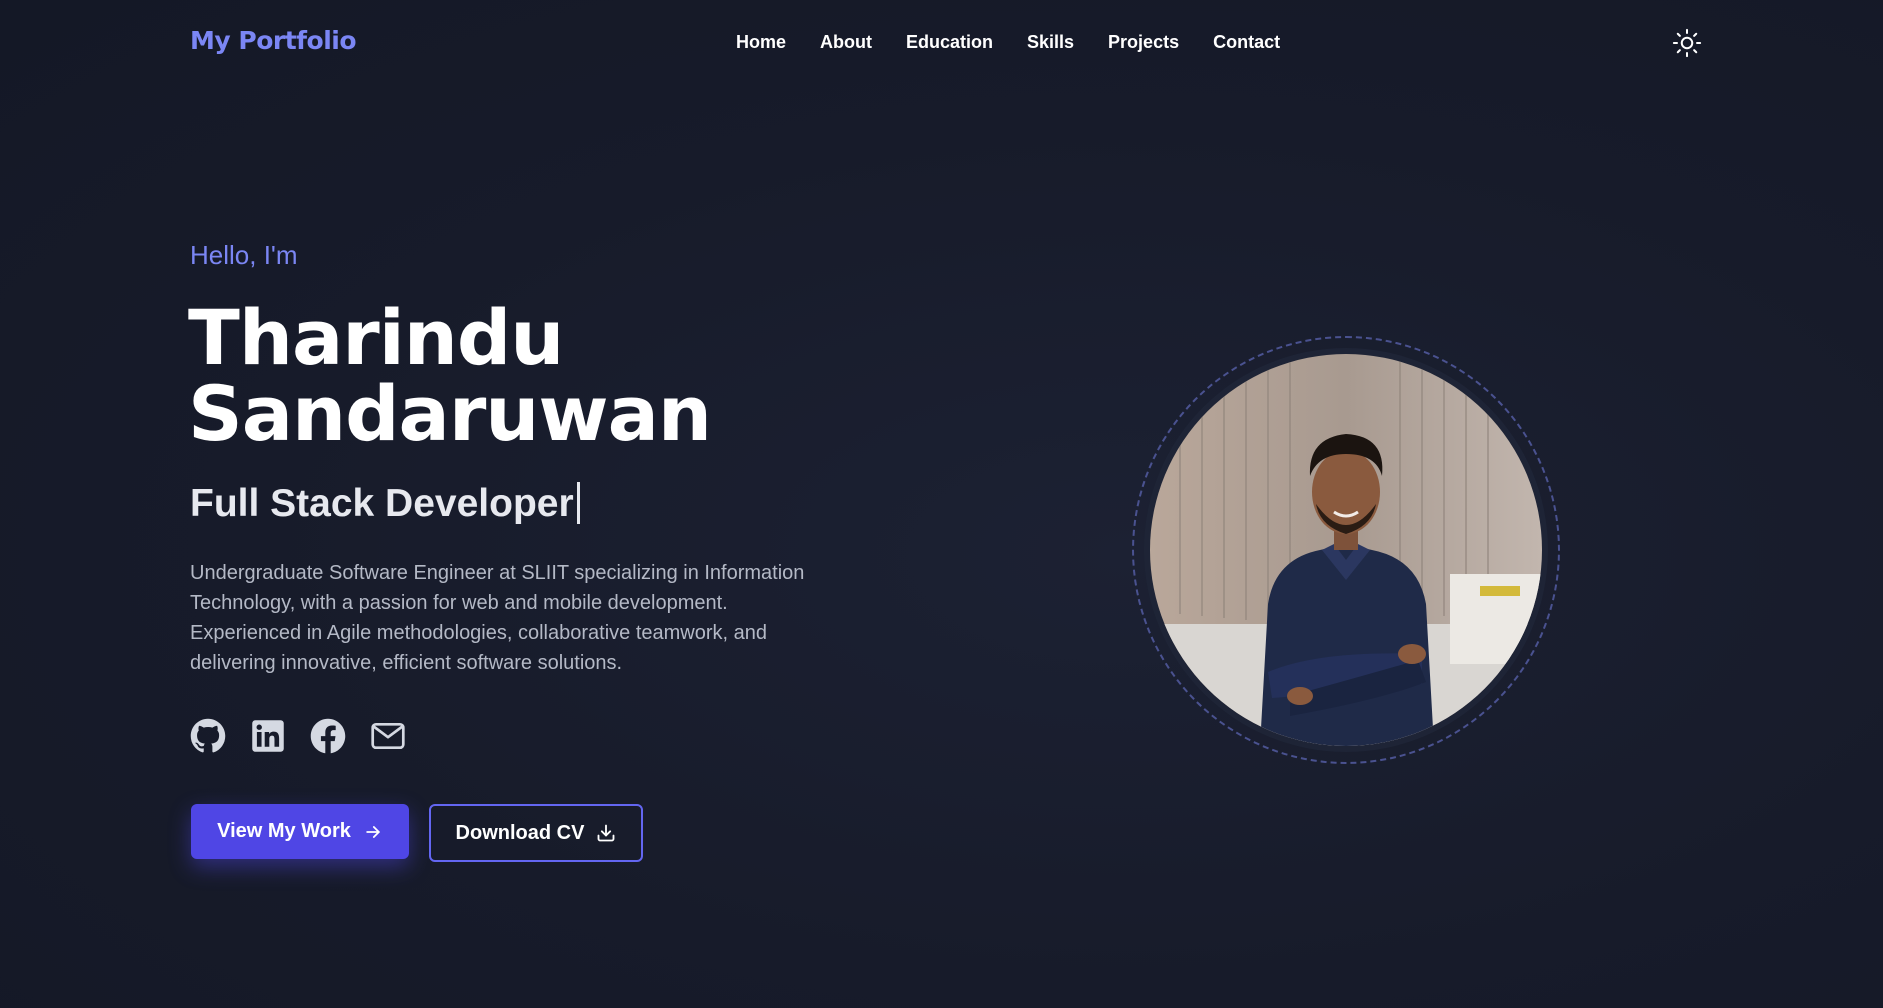  What do you see at coordinates (373, 831) in the screenshot?
I see `arrow-right-icon` at bounding box center [373, 831].